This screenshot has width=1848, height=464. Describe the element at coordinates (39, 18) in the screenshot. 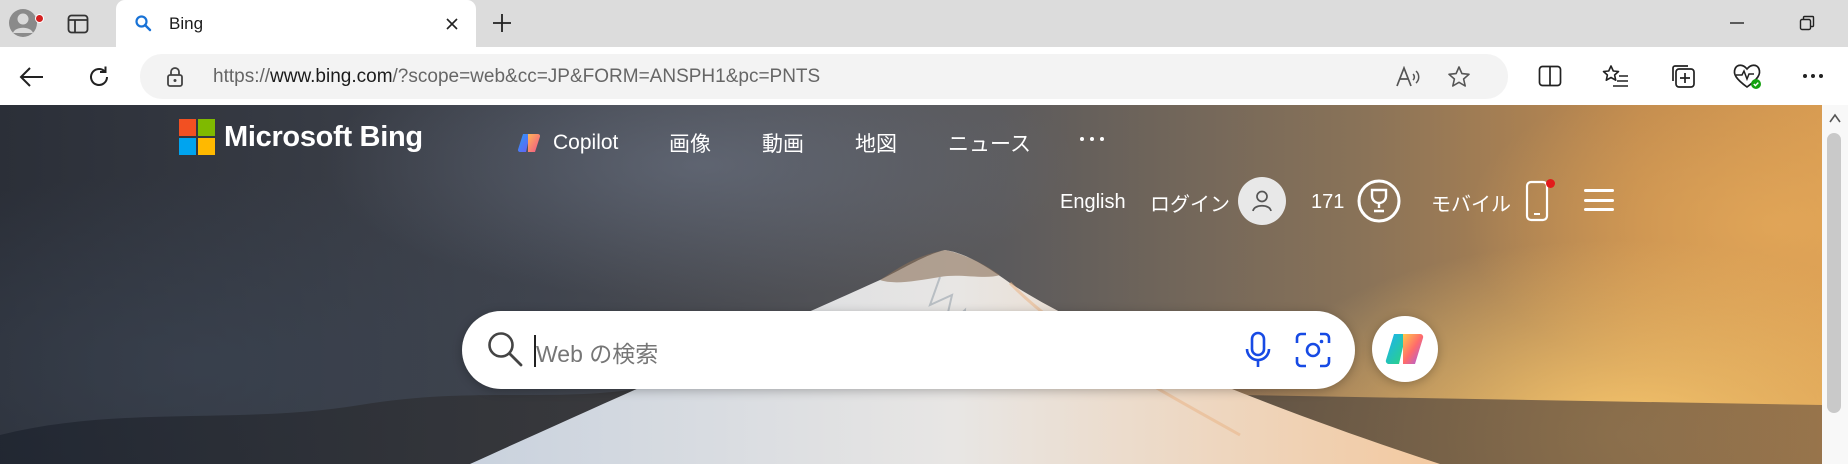

I see `notification-dot` at that location.